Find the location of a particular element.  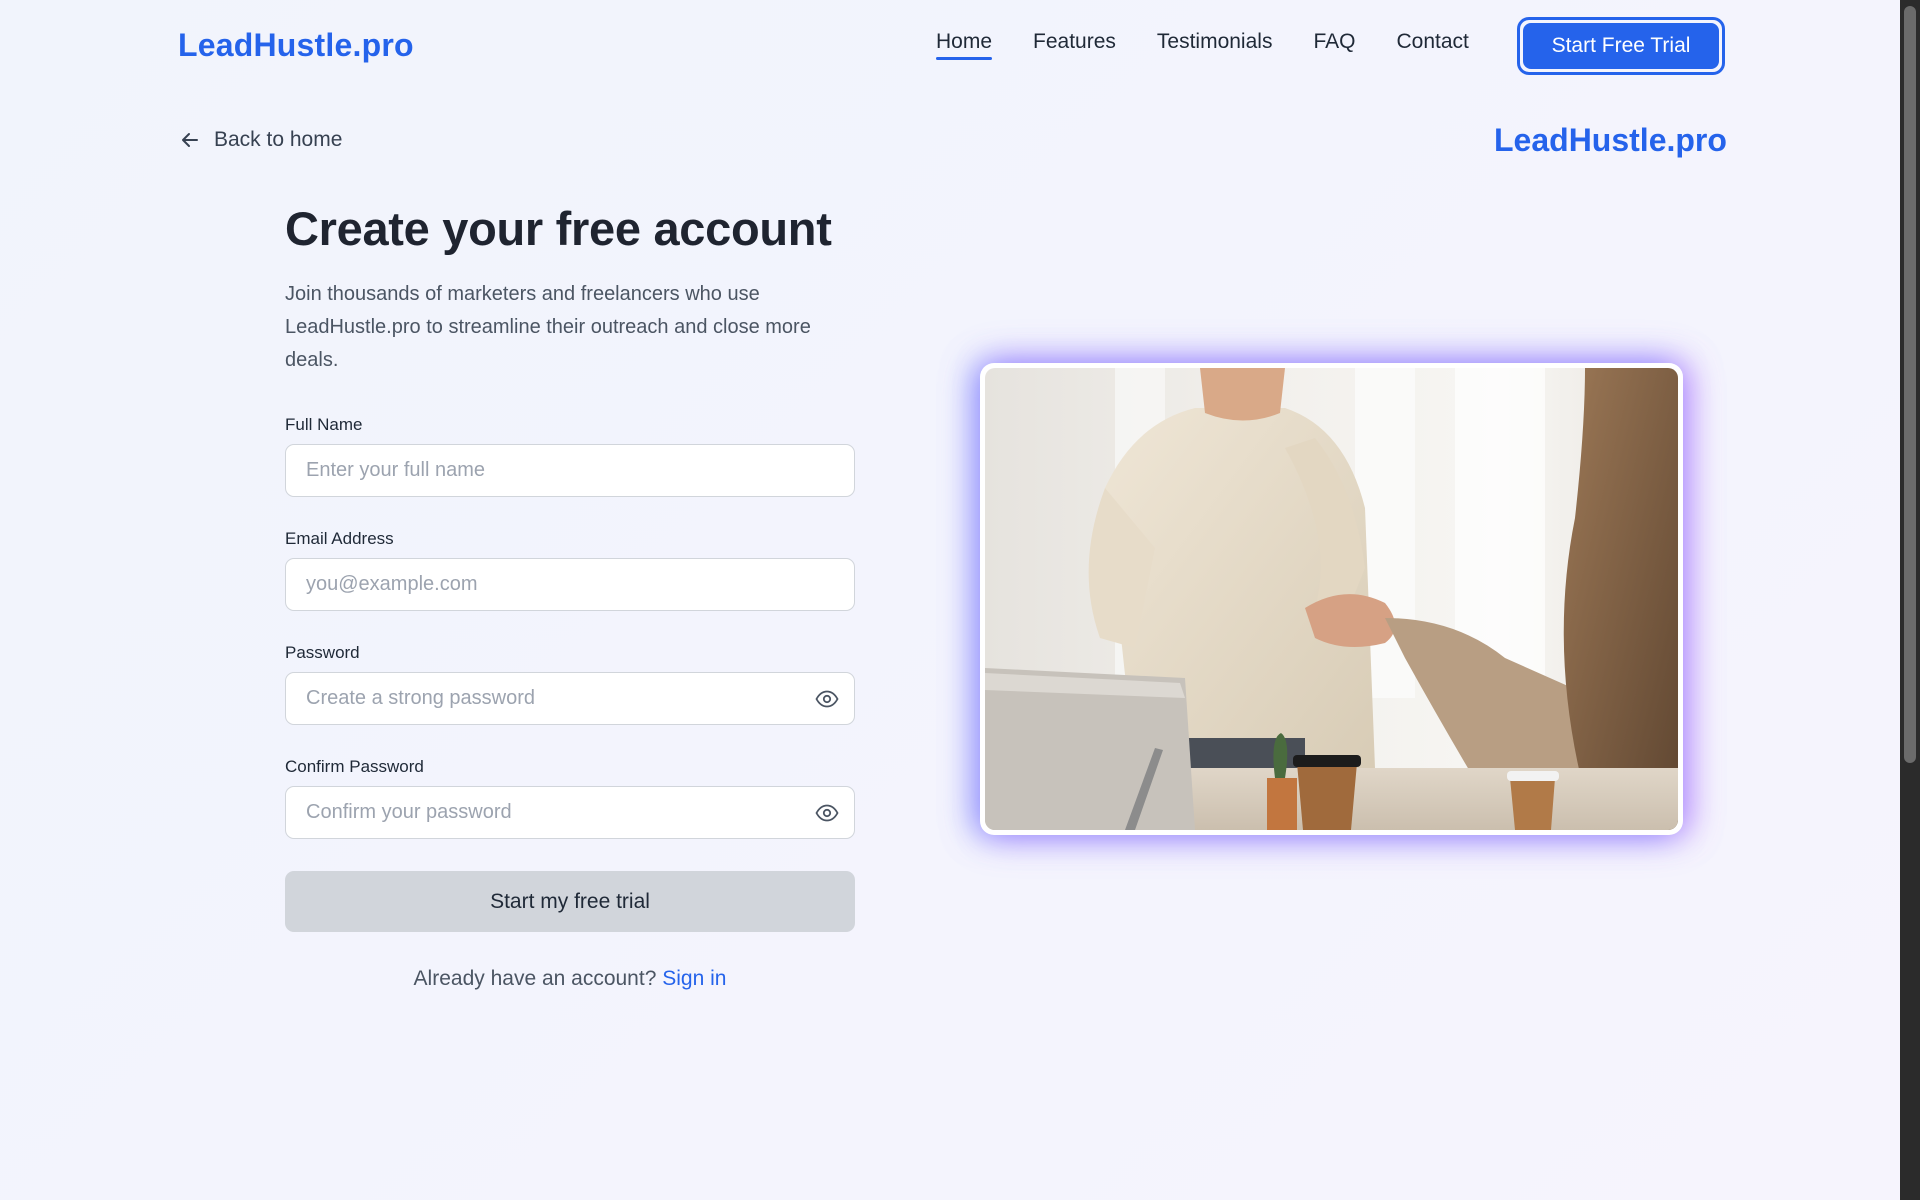

confirm-password-input-wrap is located at coordinates (570, 812).